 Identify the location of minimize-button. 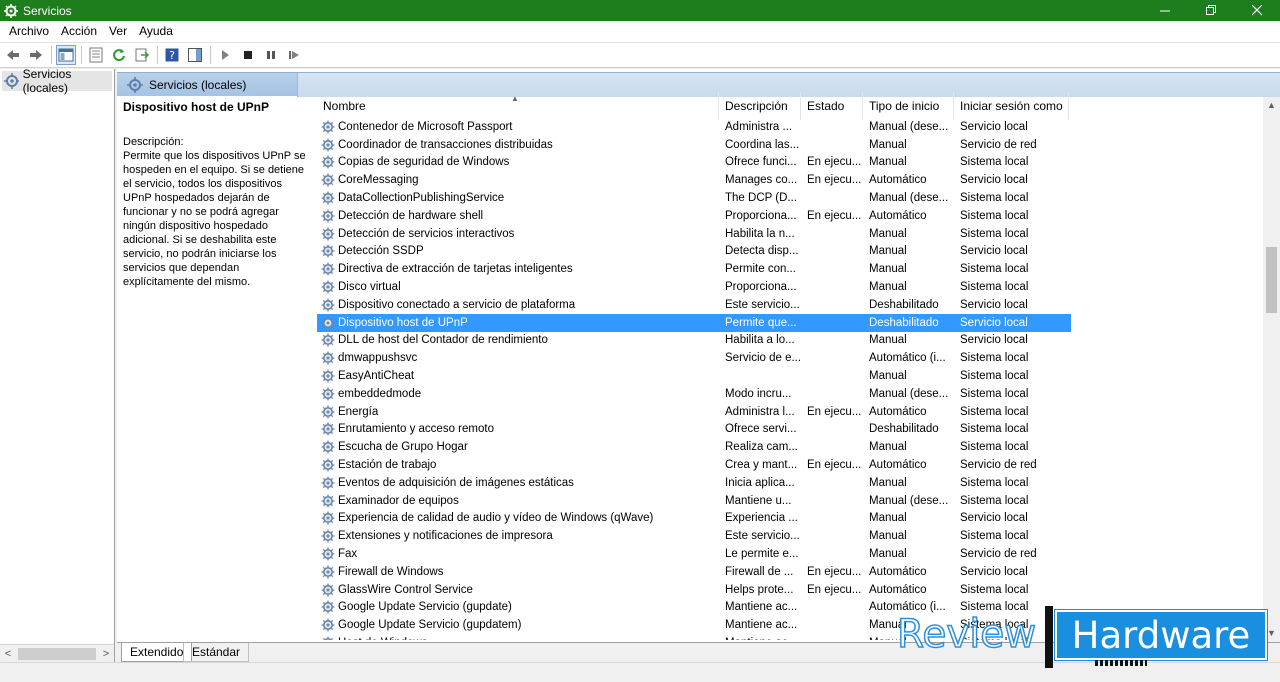
(1165, 10).